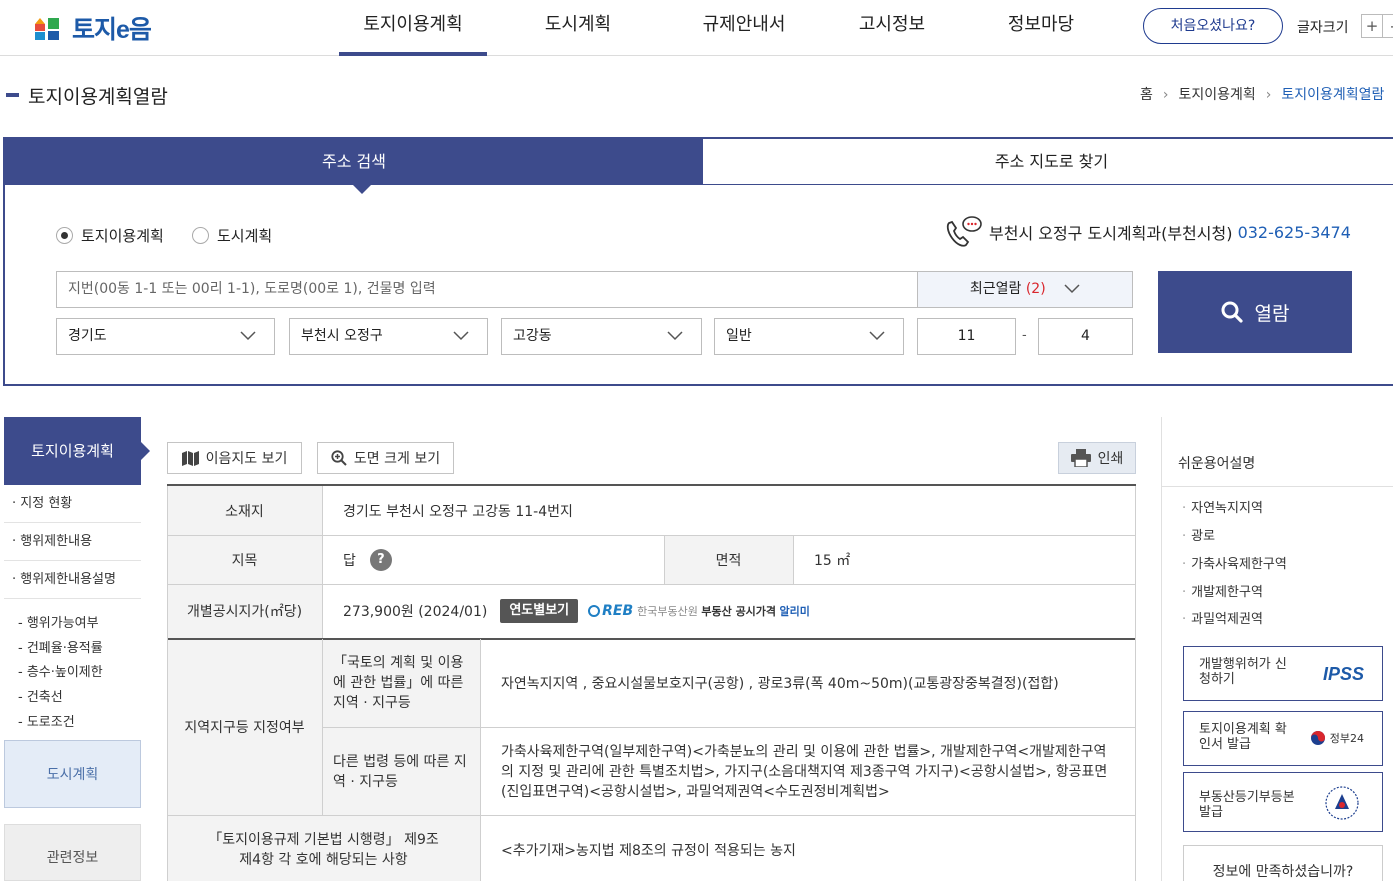 The height and width of the screenshot is (881, 1393). I want to click on sub-item-allowed: - 행위가능여부, so click(58, 621).